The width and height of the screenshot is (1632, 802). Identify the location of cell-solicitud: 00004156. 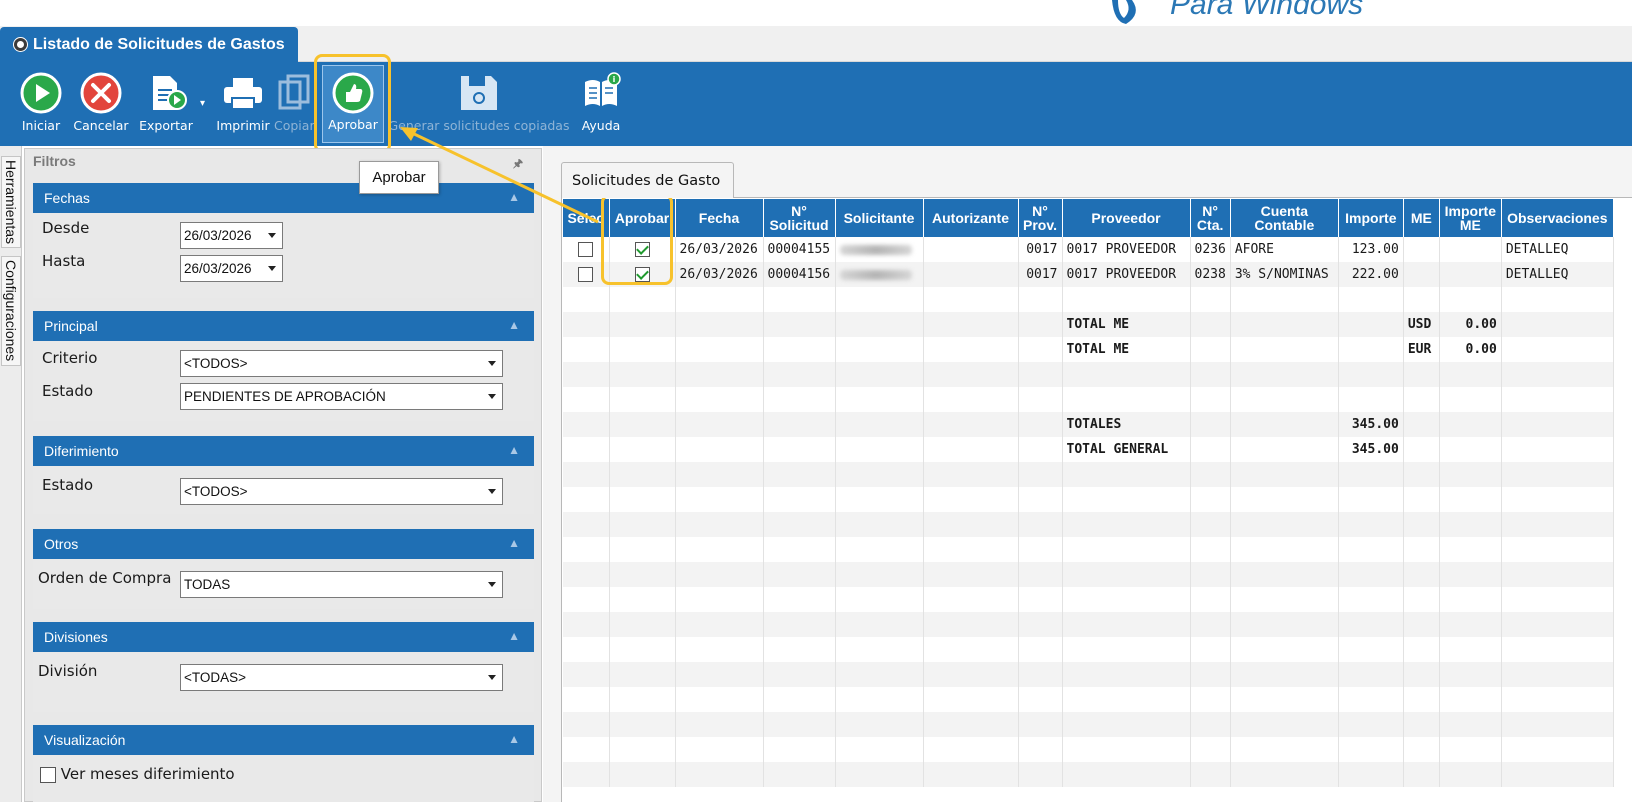
(799, 274).